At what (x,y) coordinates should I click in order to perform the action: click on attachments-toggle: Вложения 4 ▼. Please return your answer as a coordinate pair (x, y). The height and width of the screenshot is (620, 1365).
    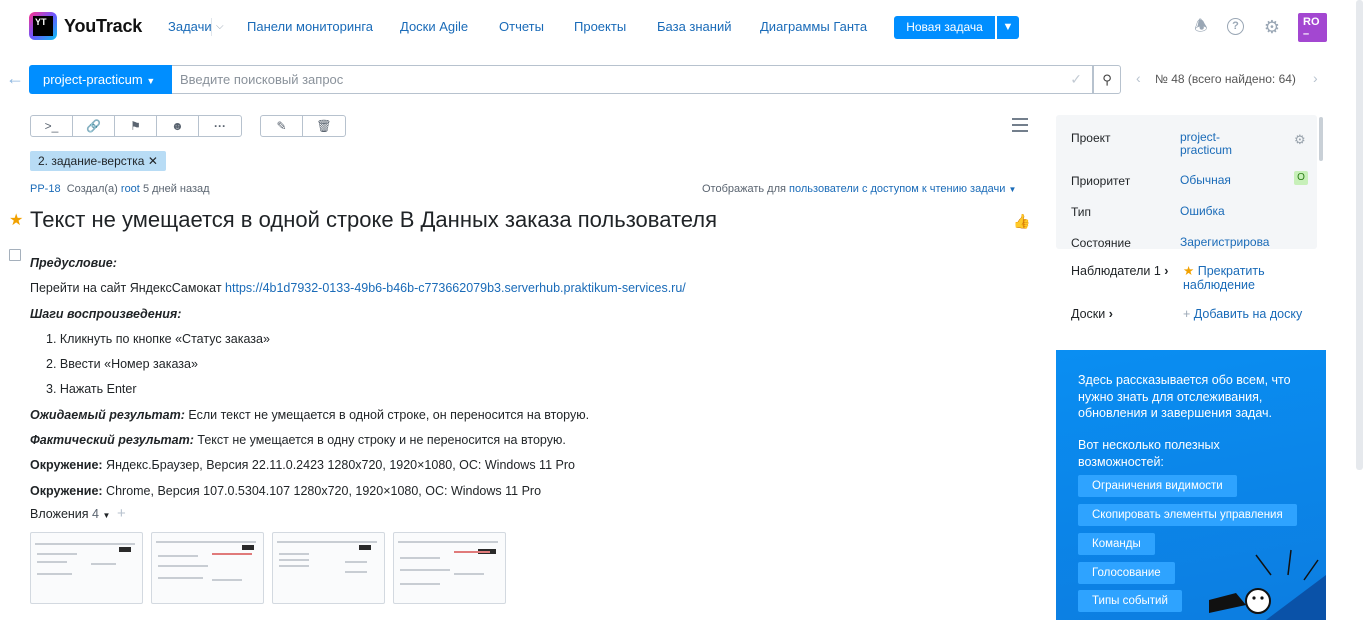
    Looking at the image, I should click on (70, 514).